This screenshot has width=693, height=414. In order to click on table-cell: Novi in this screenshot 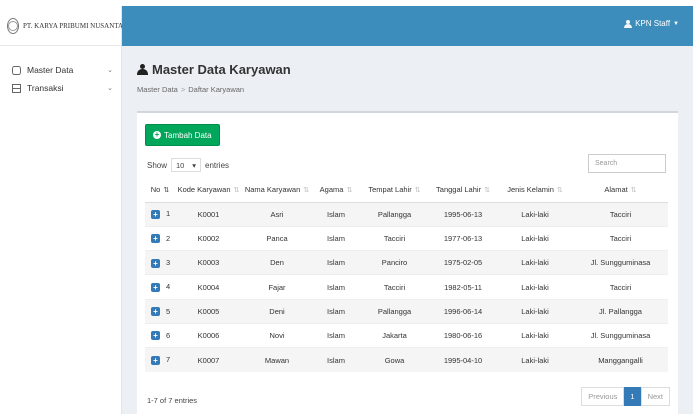, I will do `click(277, 335)`.